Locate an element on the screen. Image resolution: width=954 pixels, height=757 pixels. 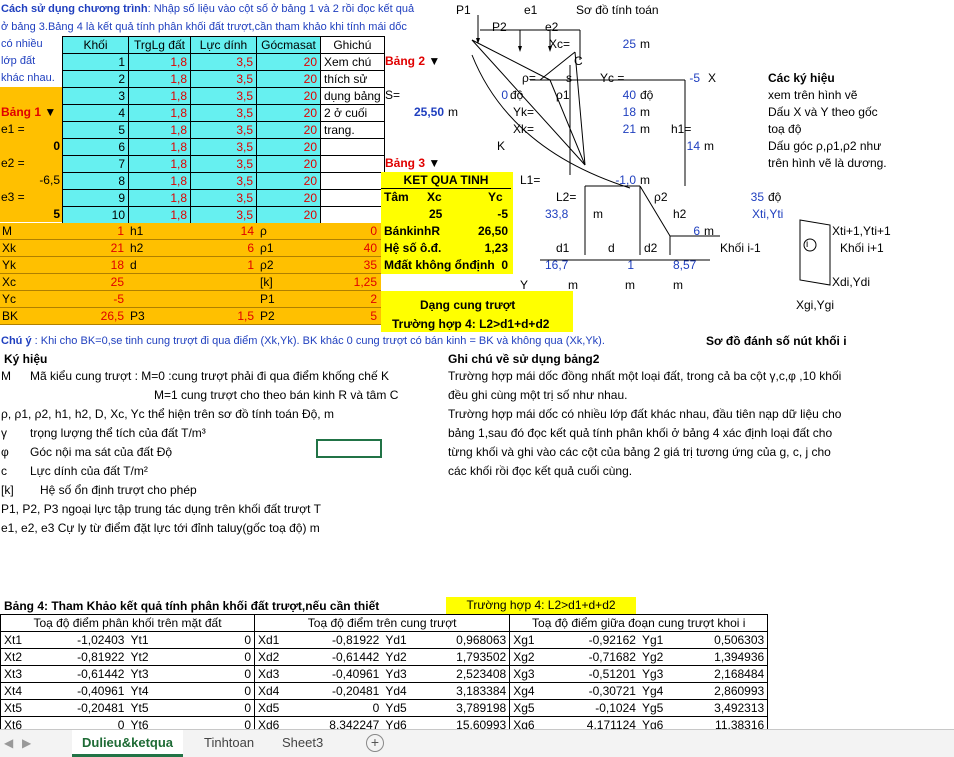
param-v1: 21 is located at coordinates (94, 248).